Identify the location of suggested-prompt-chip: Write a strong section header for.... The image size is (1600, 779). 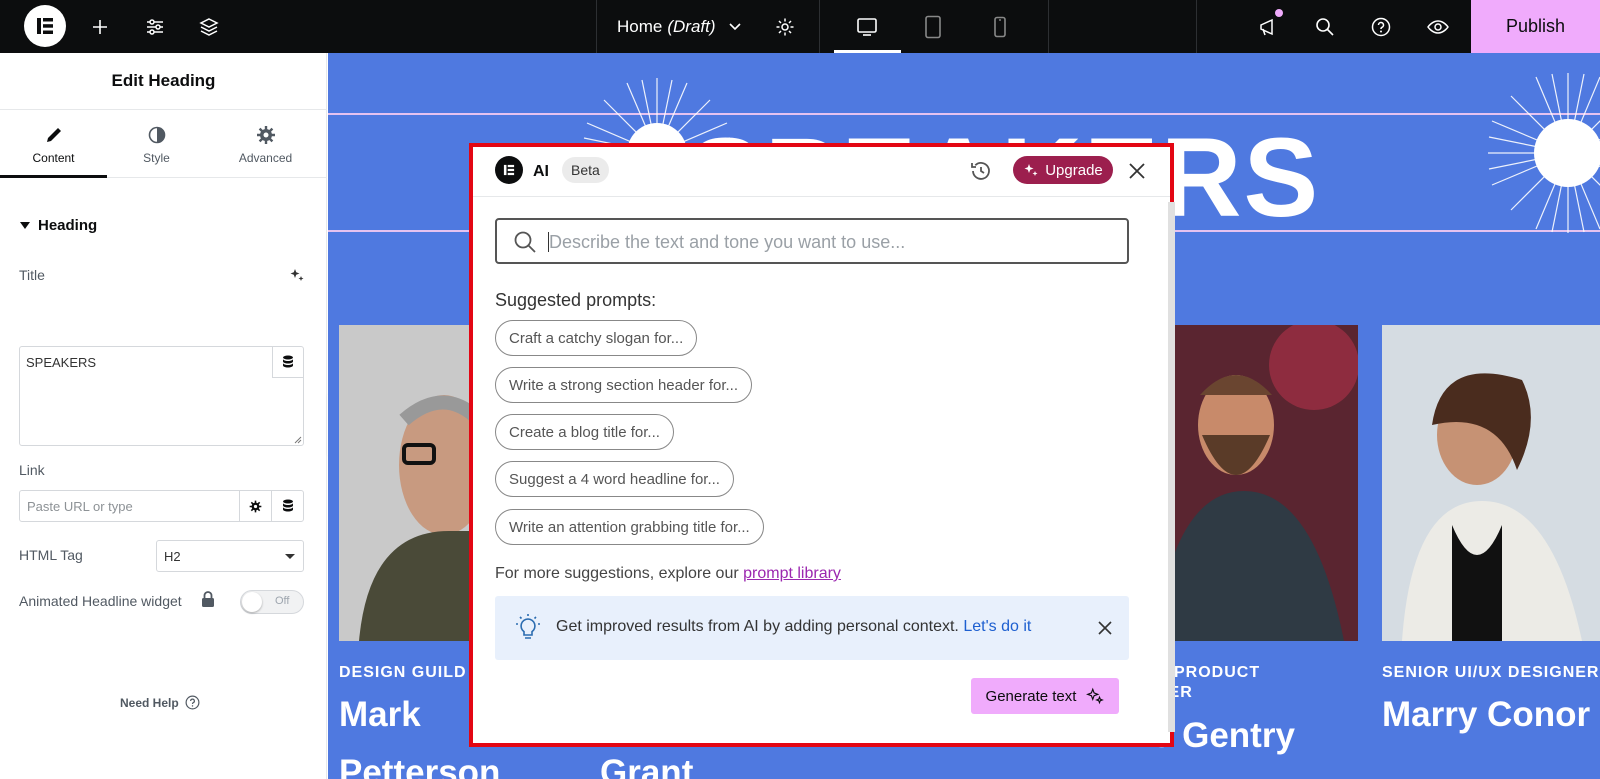
(624, 385).